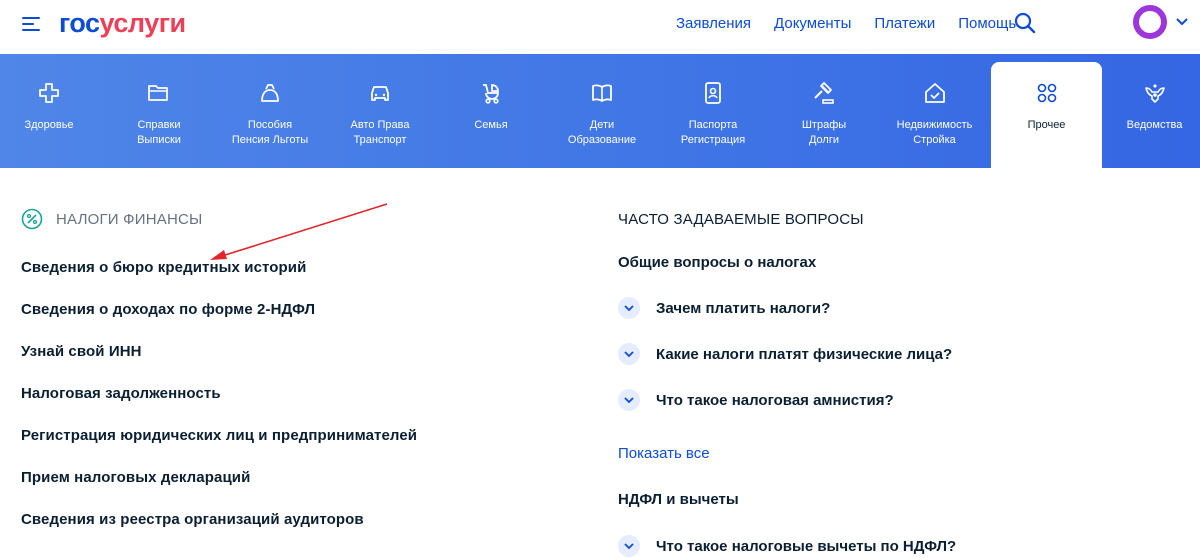 The height and width of the screenshot is (559, 1200). What do you see at coordinates (380, 125) in the screenshot?
I see `category-label: Авто Права` at bounding box center [380, 125].